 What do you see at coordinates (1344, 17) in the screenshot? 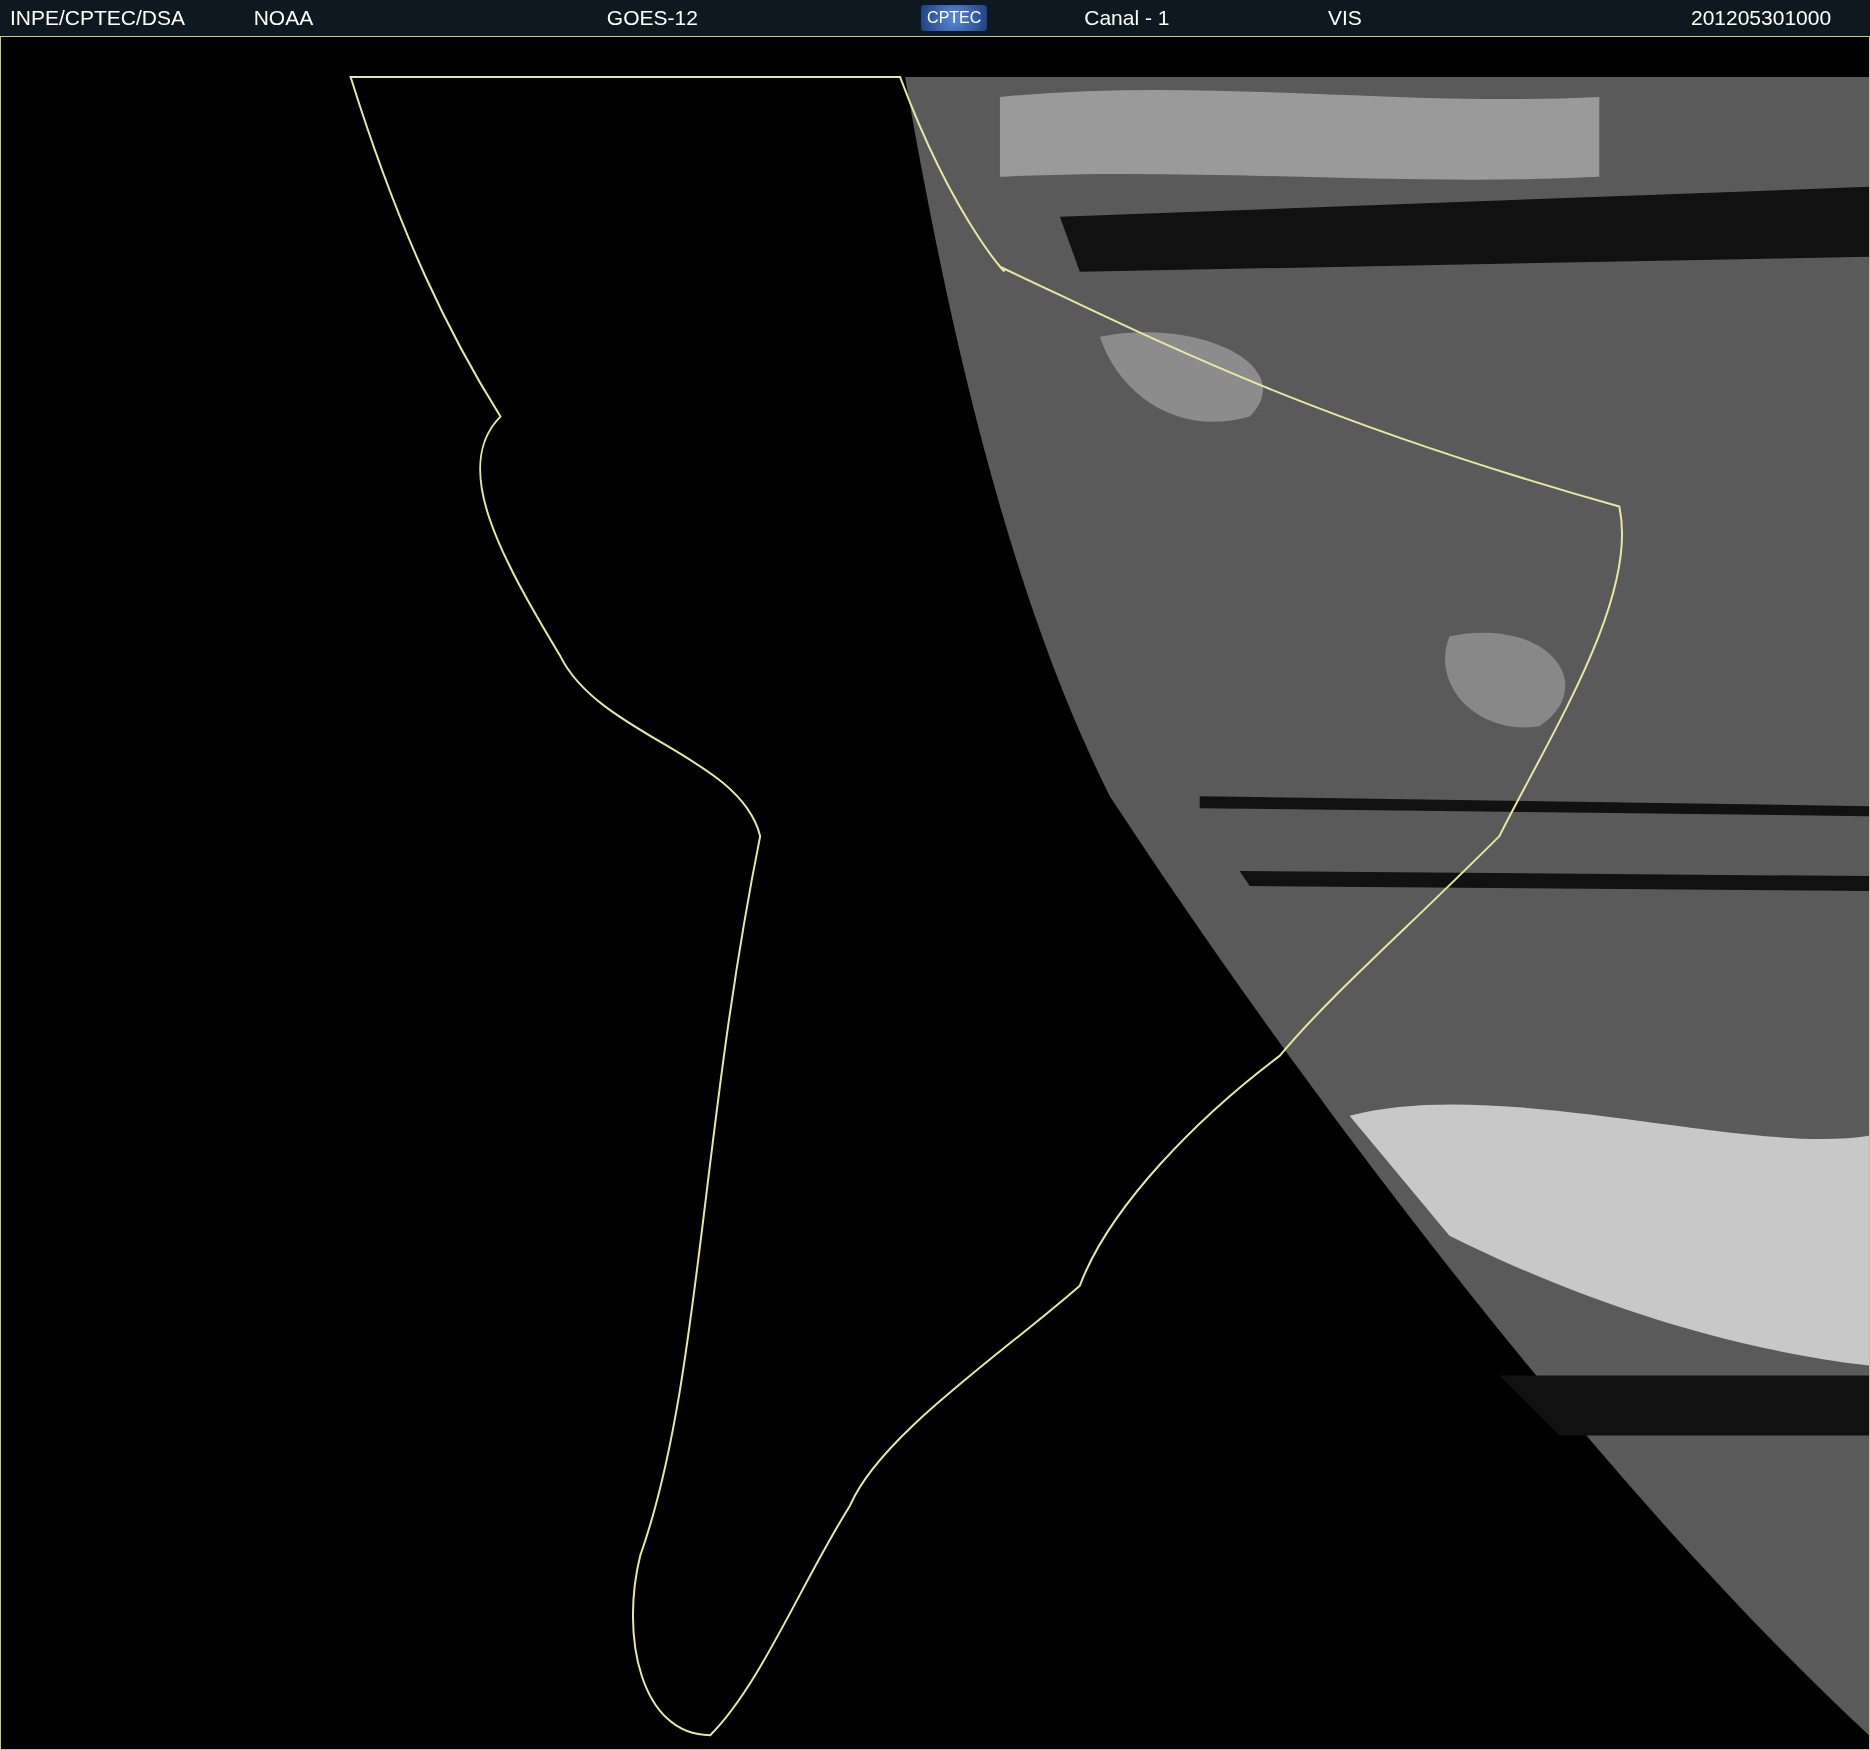
I see `header-label: VIS` at bounding box center [1344, 17].